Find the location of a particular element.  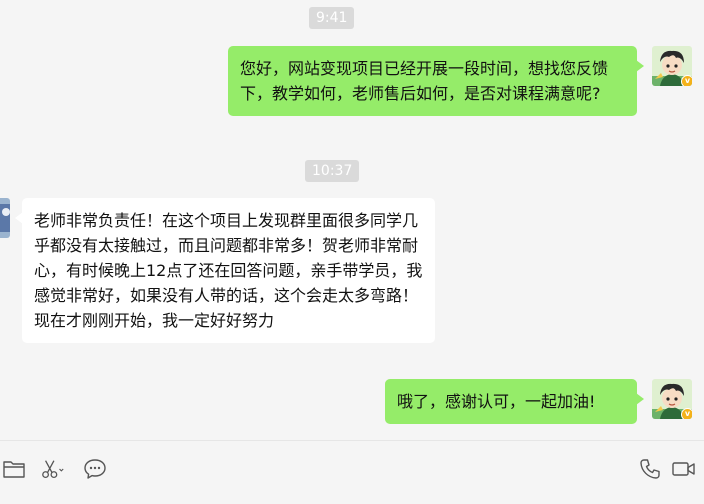

video-call-button is located at coordinates (684, 469).